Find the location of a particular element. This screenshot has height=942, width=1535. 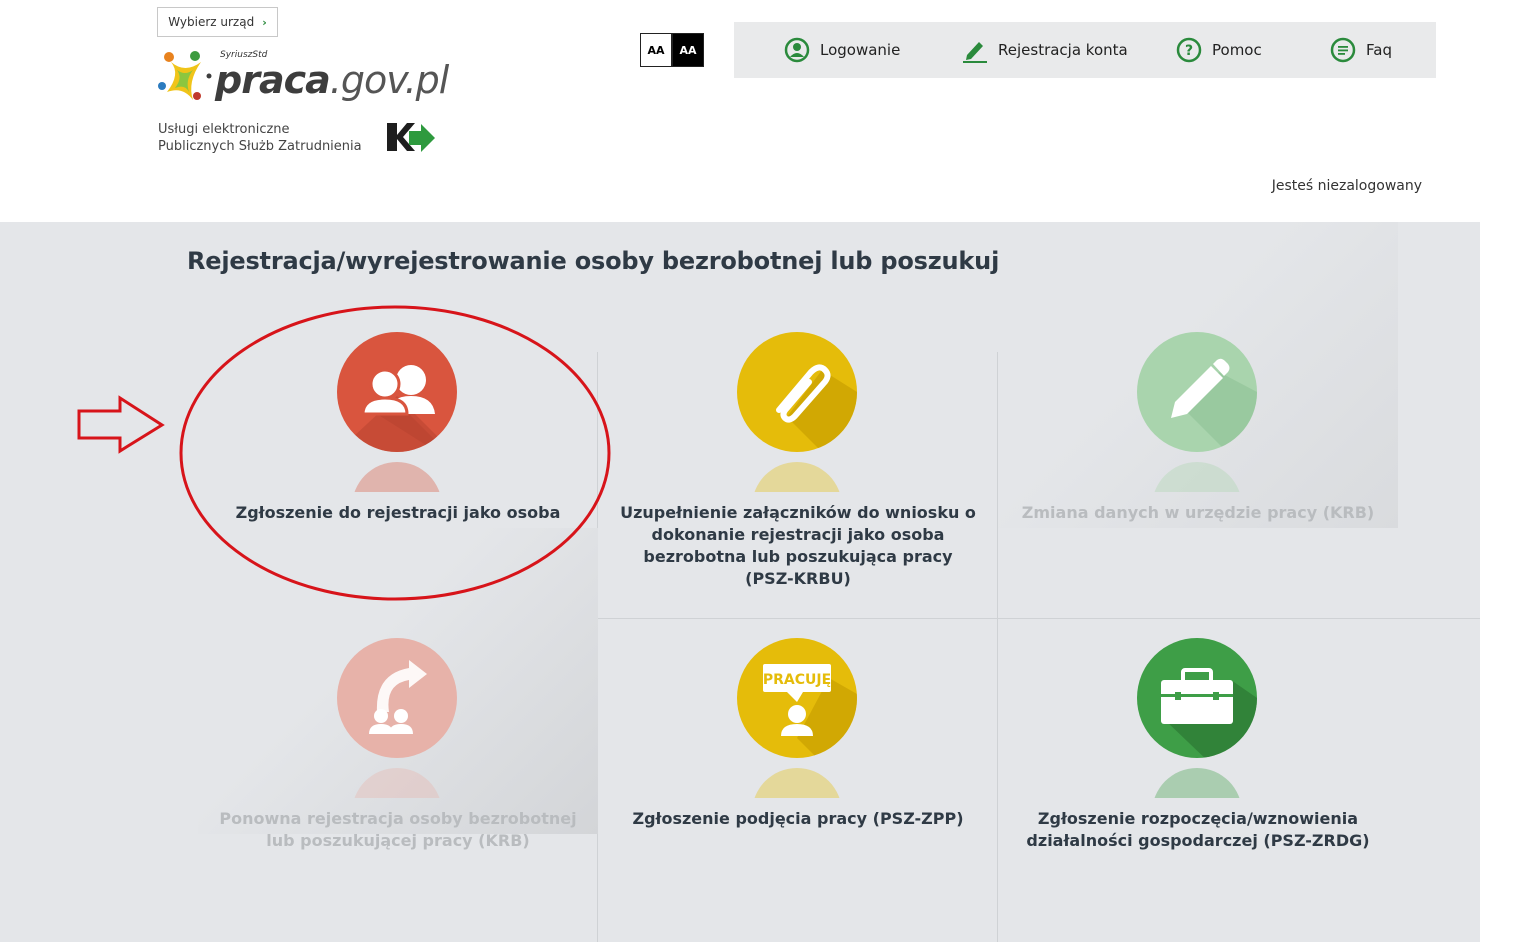

logo-wordmark: praca.gov.pl is located at coordinates (332, 80).